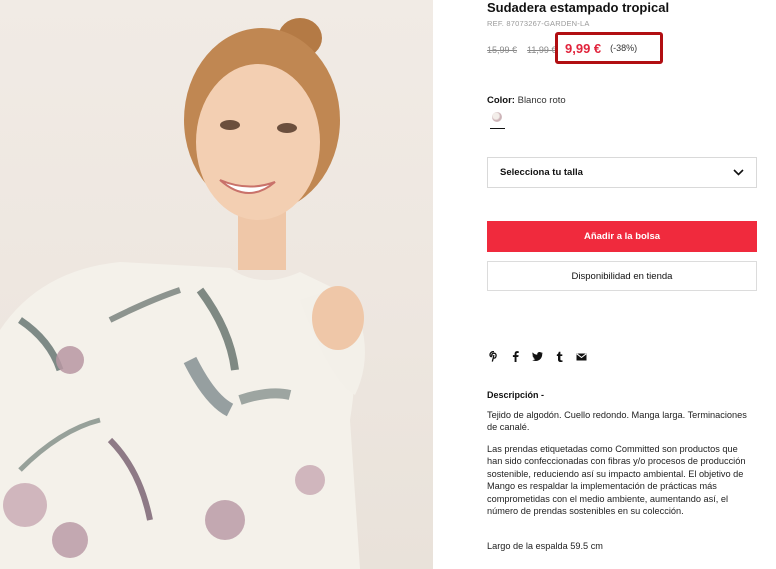  I want to click on tumblr-icon, so click(559, 358).